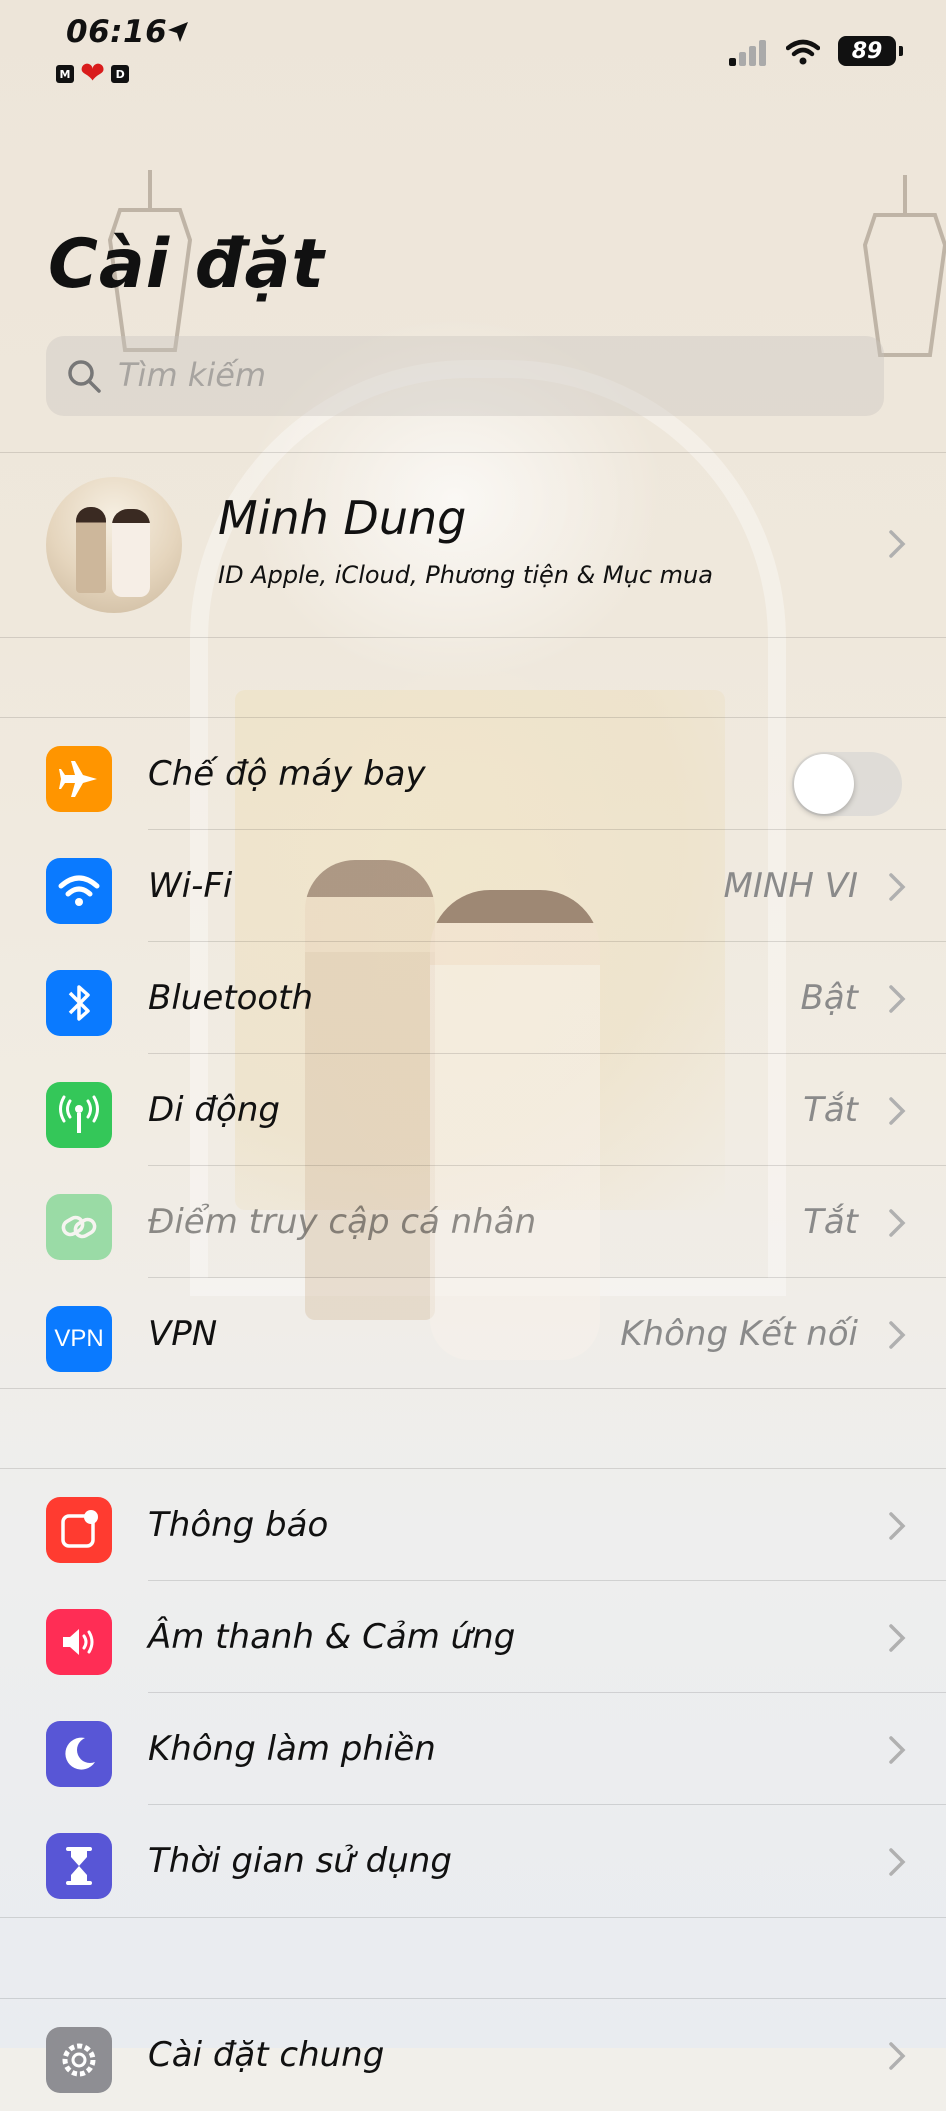 This screenshot has height=2111, width=946. I want to click on row-value: Bật, so click(829, 998).